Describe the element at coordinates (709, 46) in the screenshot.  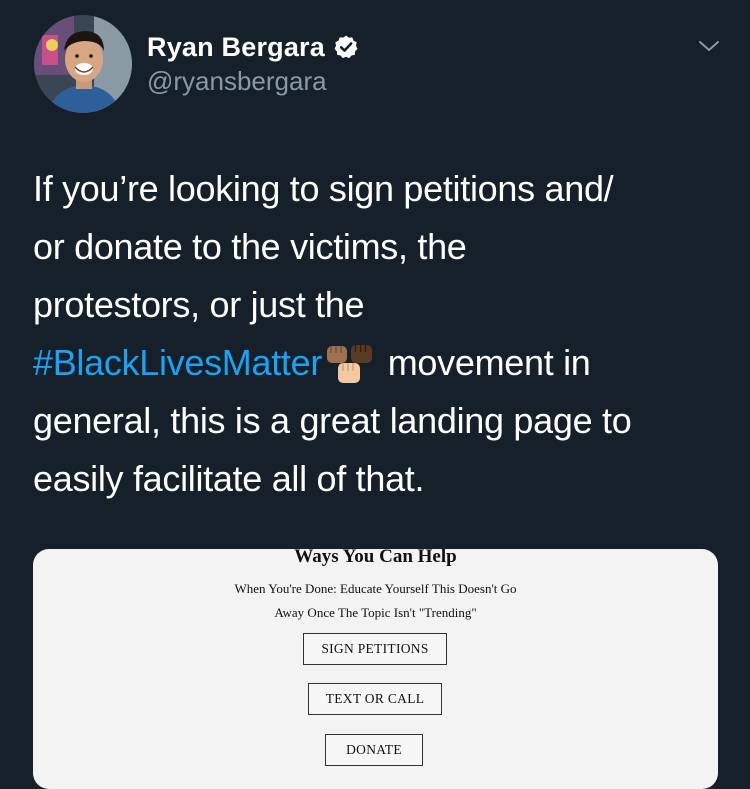
I see `chevron-down-icon` at that location.